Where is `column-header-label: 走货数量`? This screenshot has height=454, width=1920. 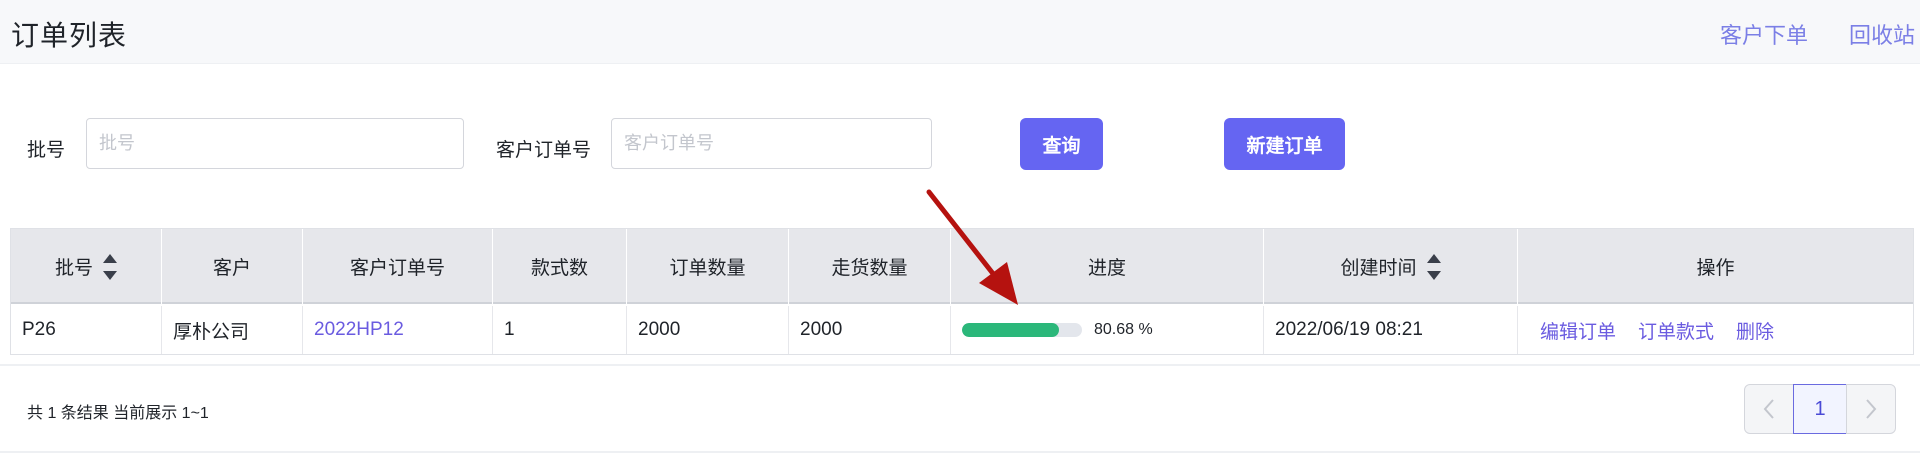
column-header-label: 走货数量 is located at coordinates (869, 268).